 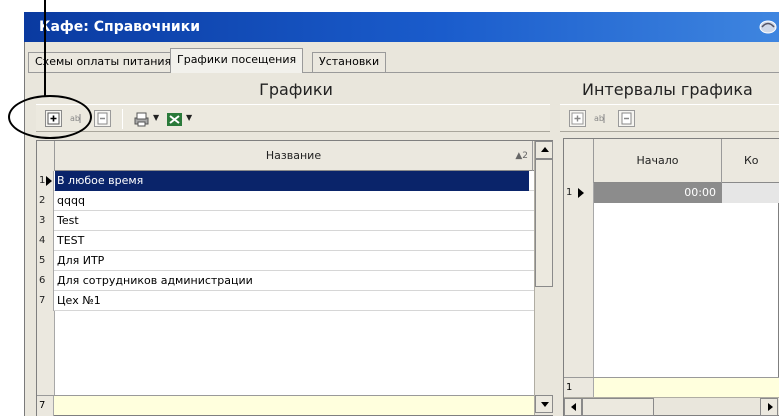 I want to click on tab-label: Схемы оплаты питания, so click(x=103, y=61).